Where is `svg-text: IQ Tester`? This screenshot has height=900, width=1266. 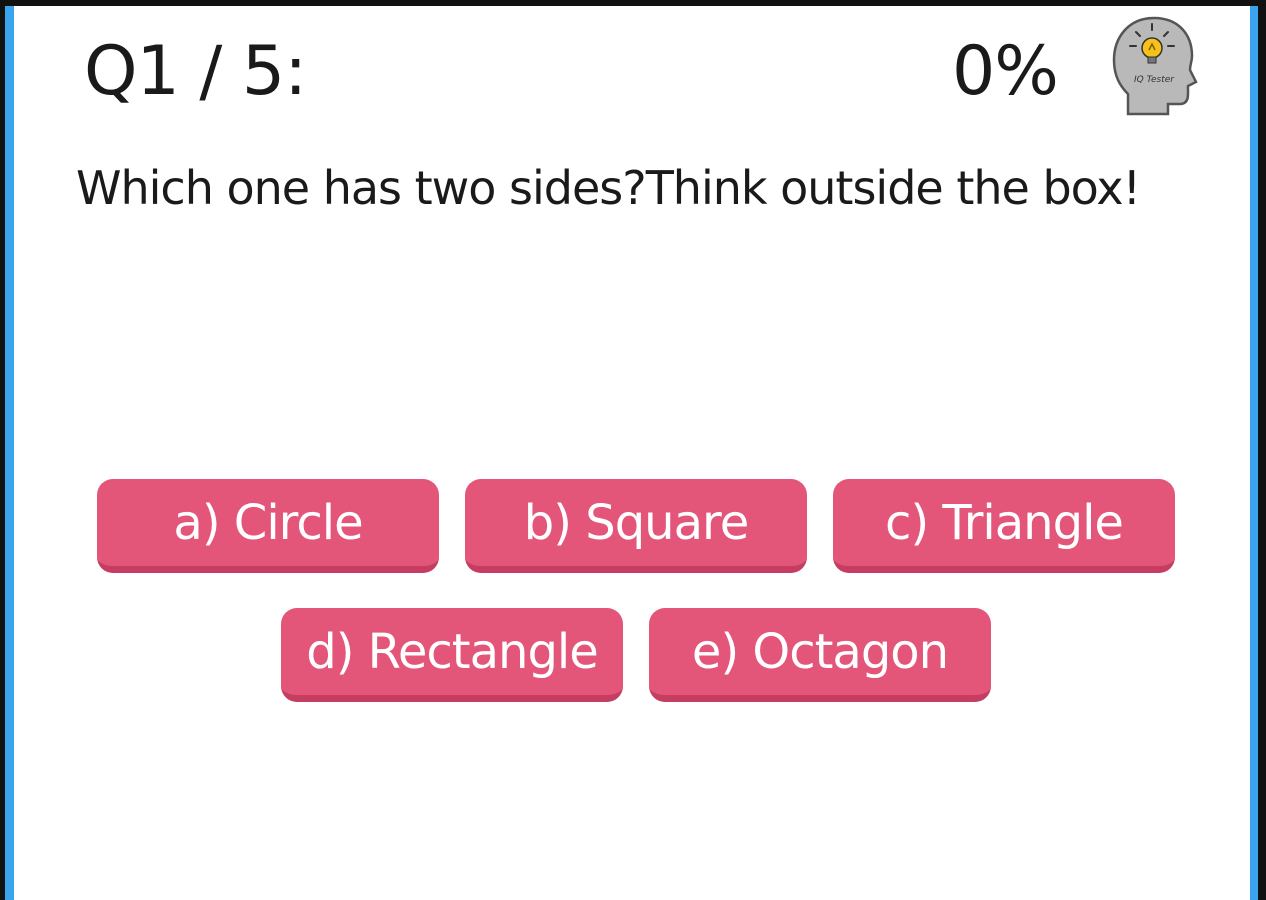 svg-text: IQ Tester is located at coordinates (1154, 80).